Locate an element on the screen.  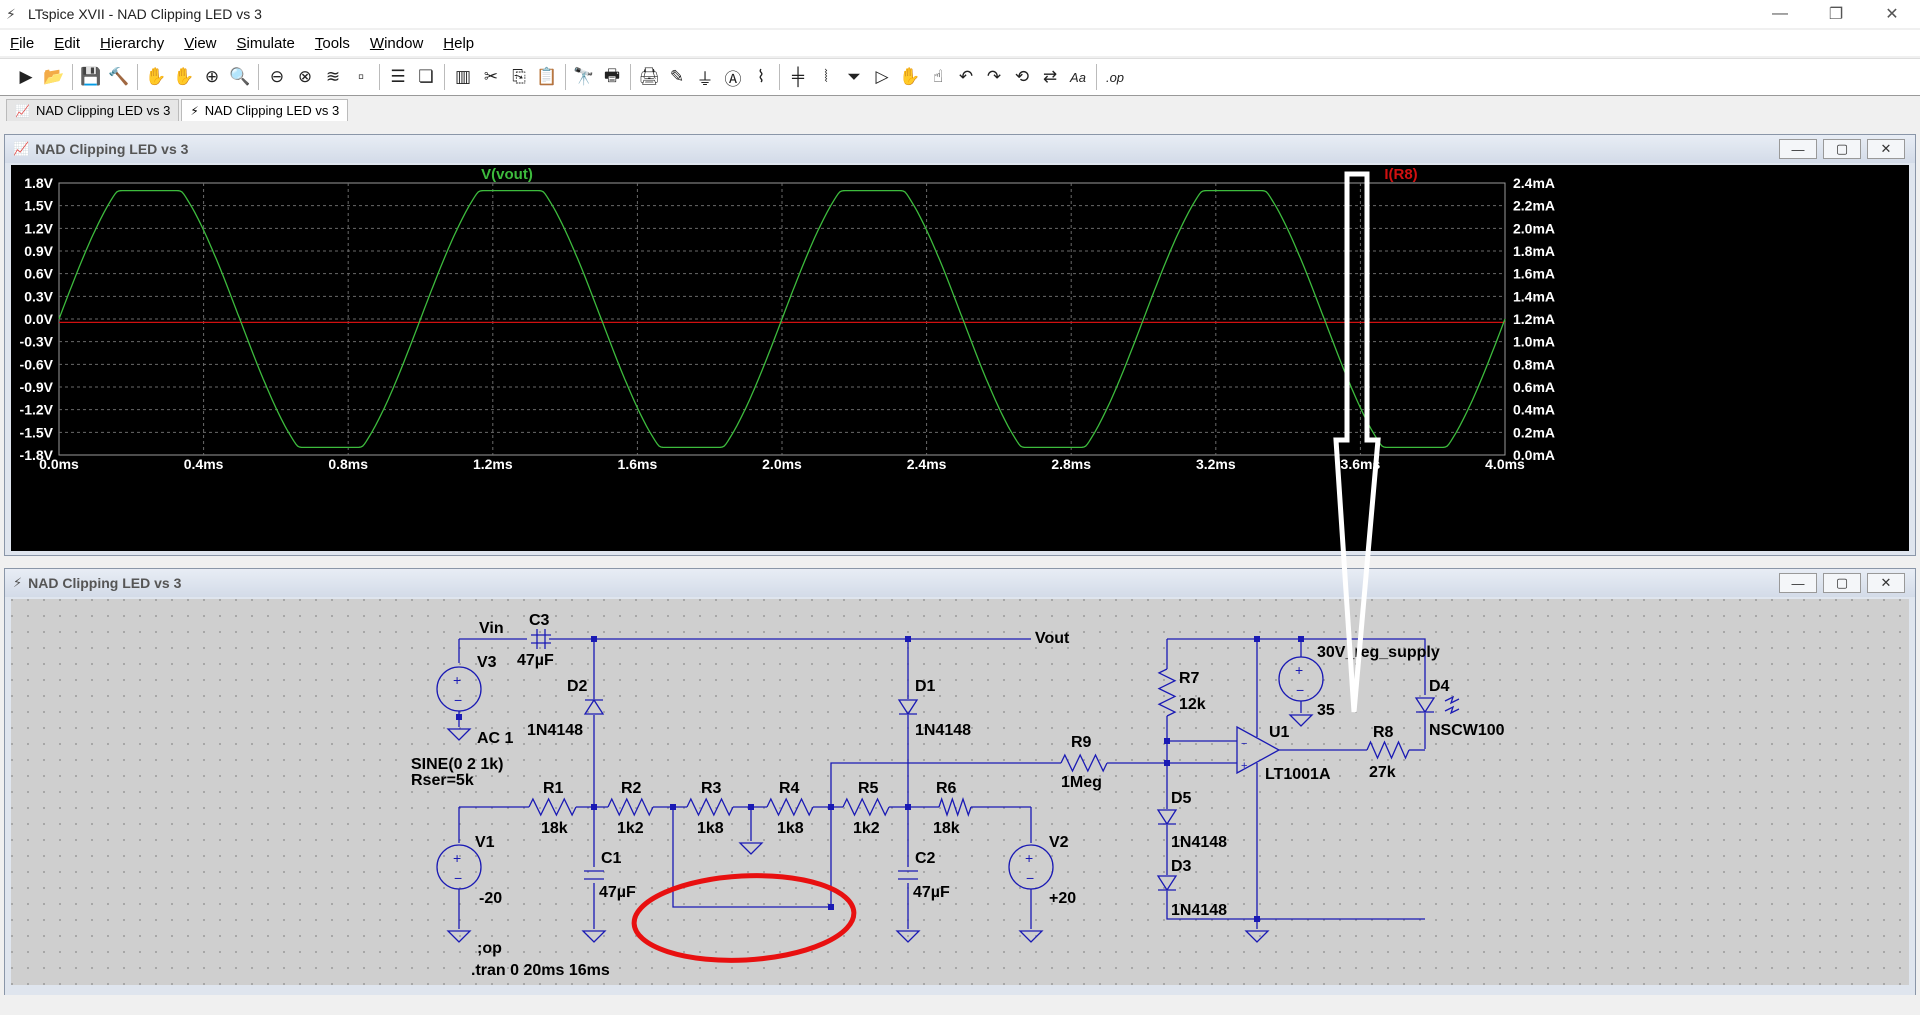
run-icon: ▶ is located at coordinates (26, 77).